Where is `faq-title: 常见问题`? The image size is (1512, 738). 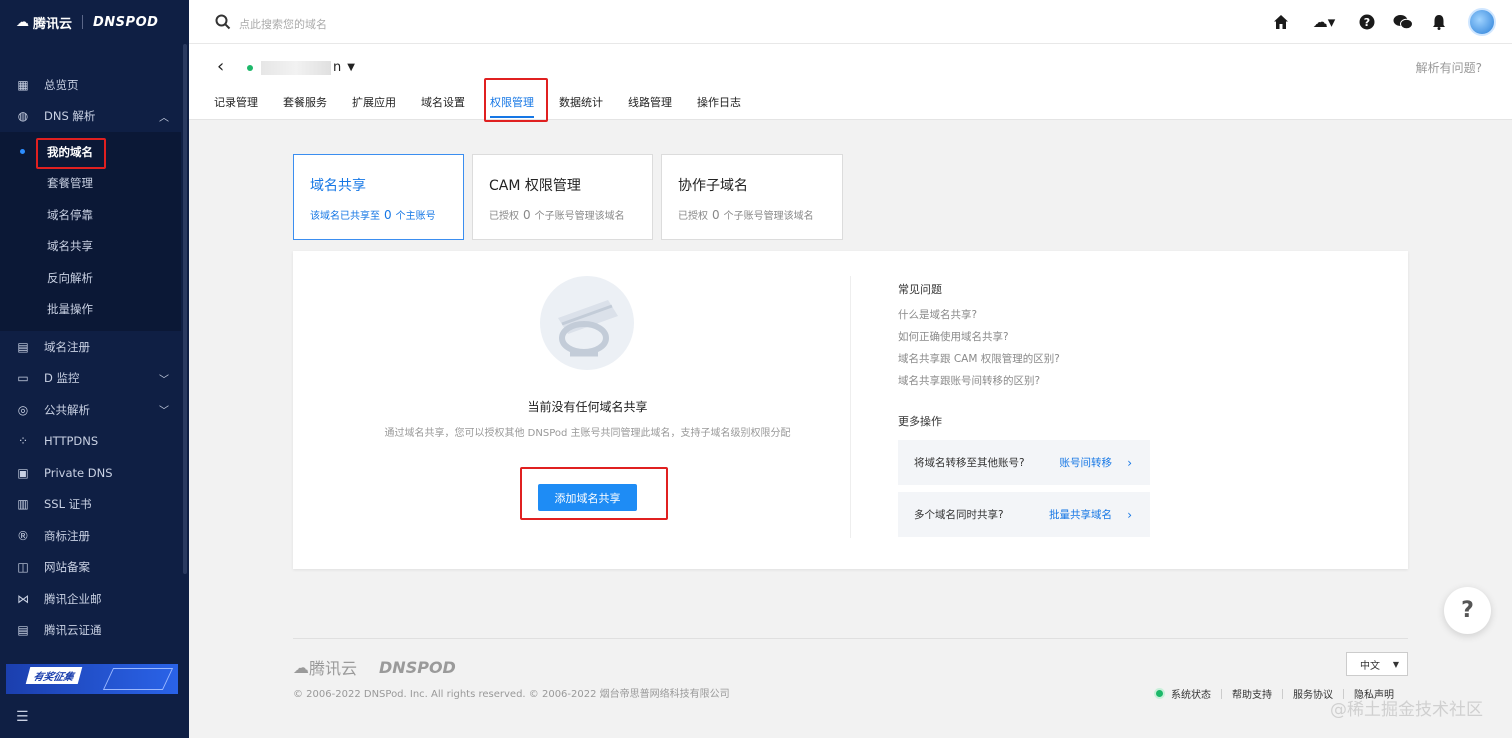
faq-title: 常见问题 is located at coordinates (920, 289).